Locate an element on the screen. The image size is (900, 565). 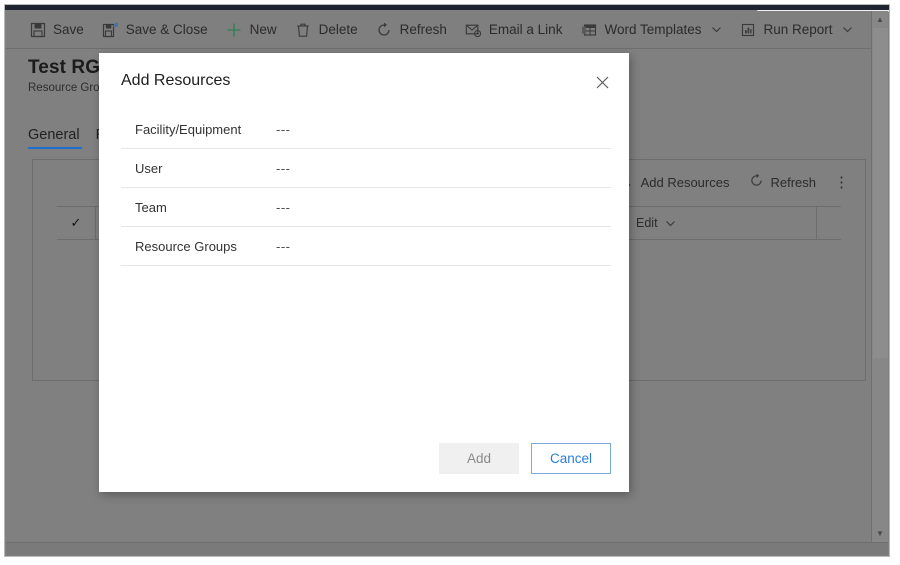
dialog-header: Add Resources is located at coordinates (364, 81).